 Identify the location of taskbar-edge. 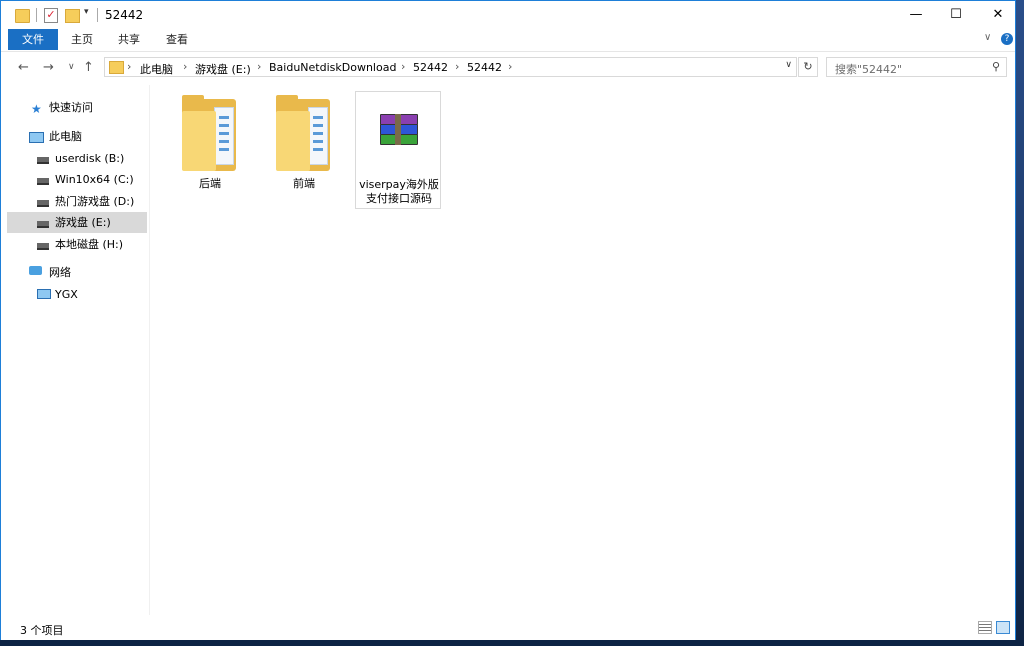
(512, 643).